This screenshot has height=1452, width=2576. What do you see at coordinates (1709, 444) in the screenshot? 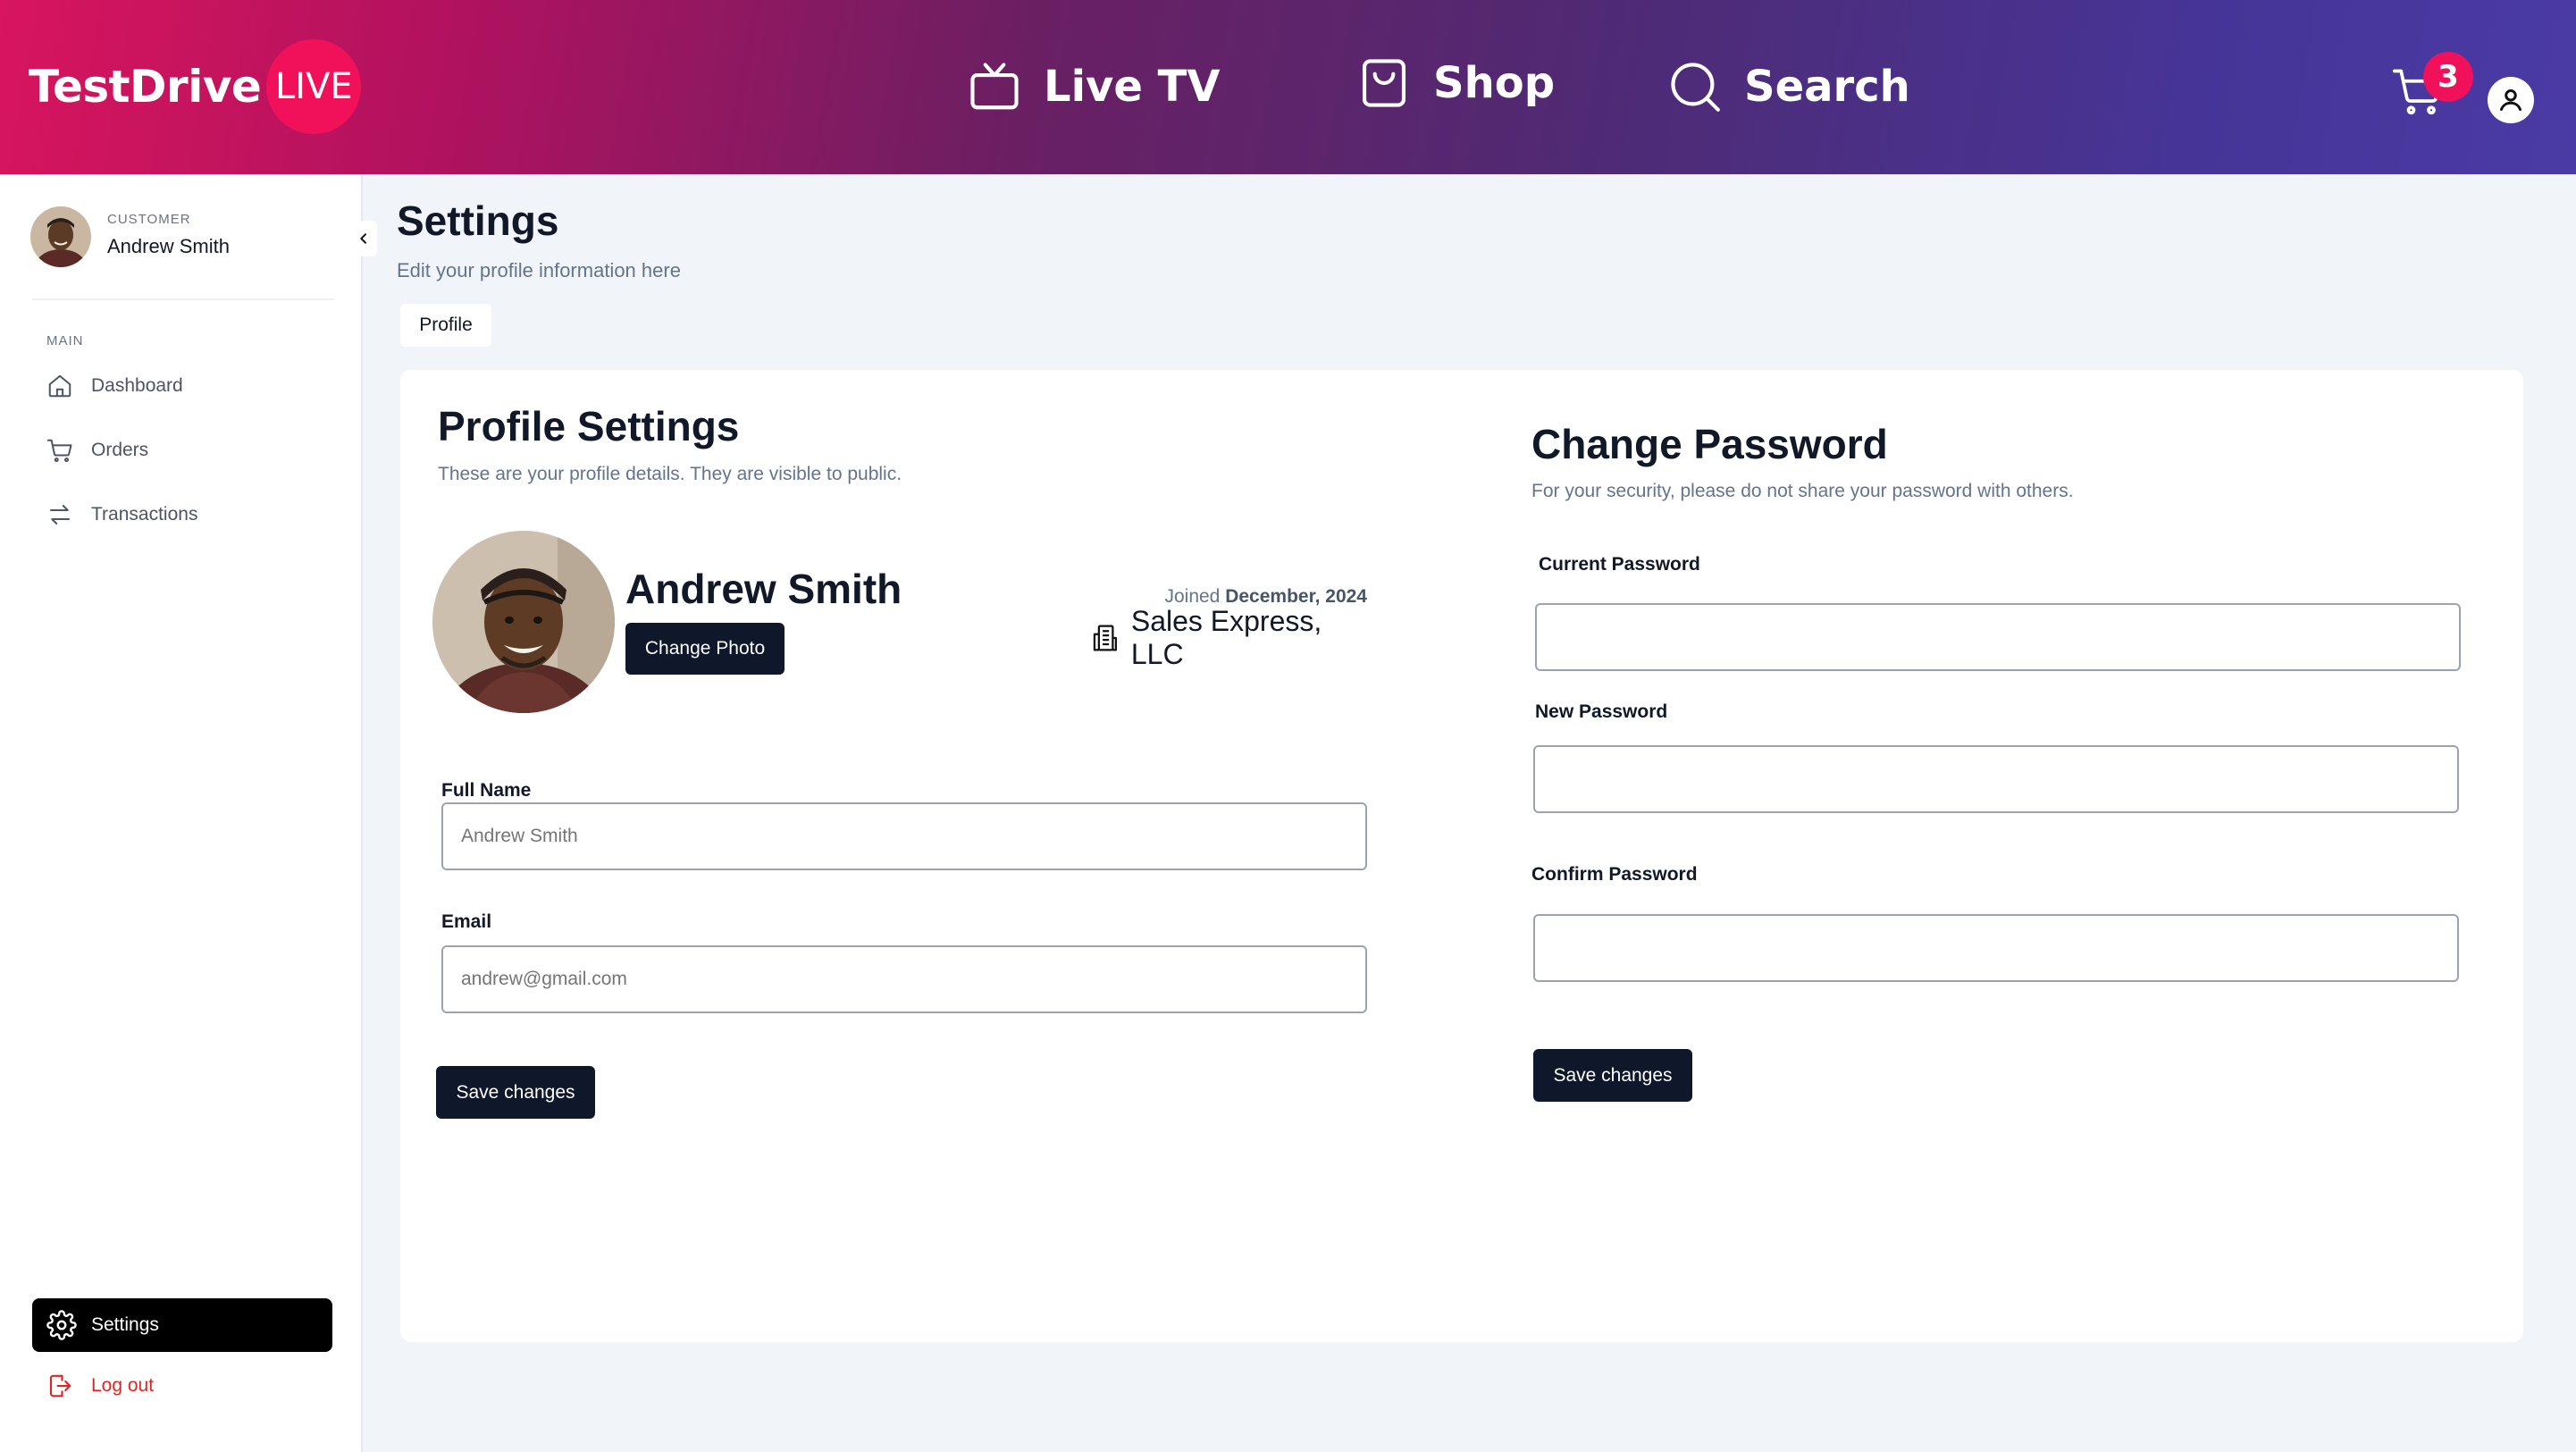
I see `change-password-title: Change Password` at bounding box center [1709, 444].